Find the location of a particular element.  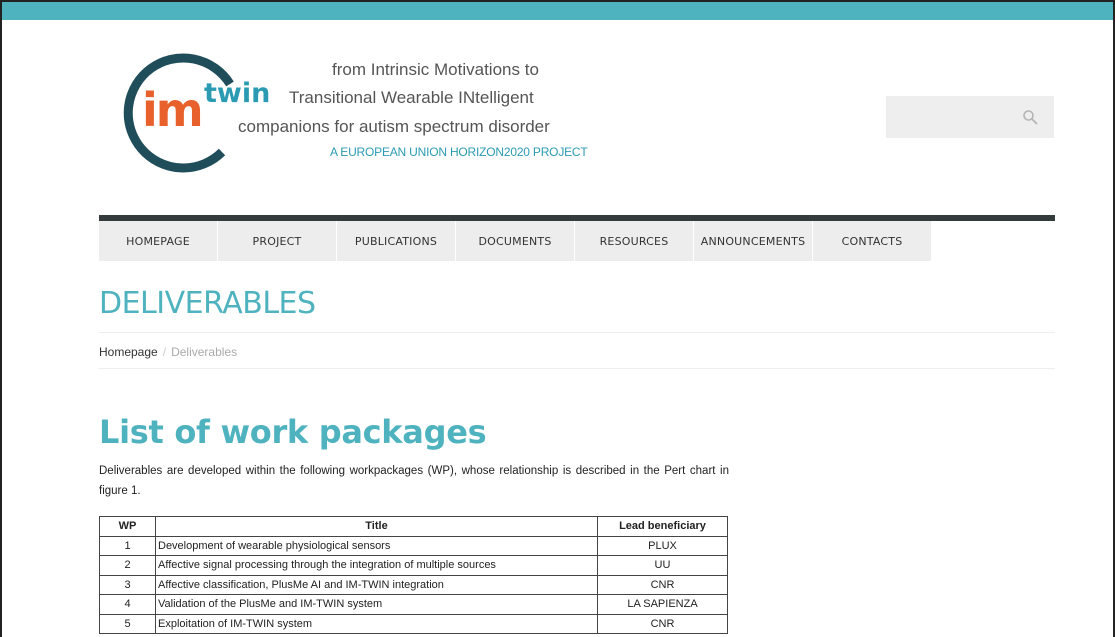

search-input is located at coordinates (951, 117).